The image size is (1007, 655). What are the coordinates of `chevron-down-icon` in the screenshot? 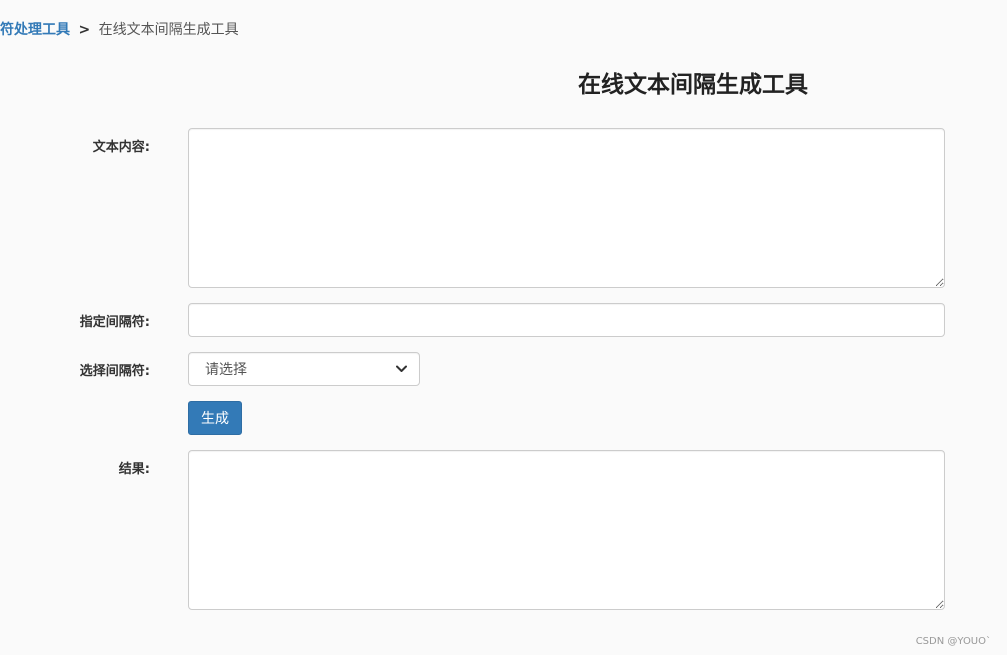 It's located at (401, 369).